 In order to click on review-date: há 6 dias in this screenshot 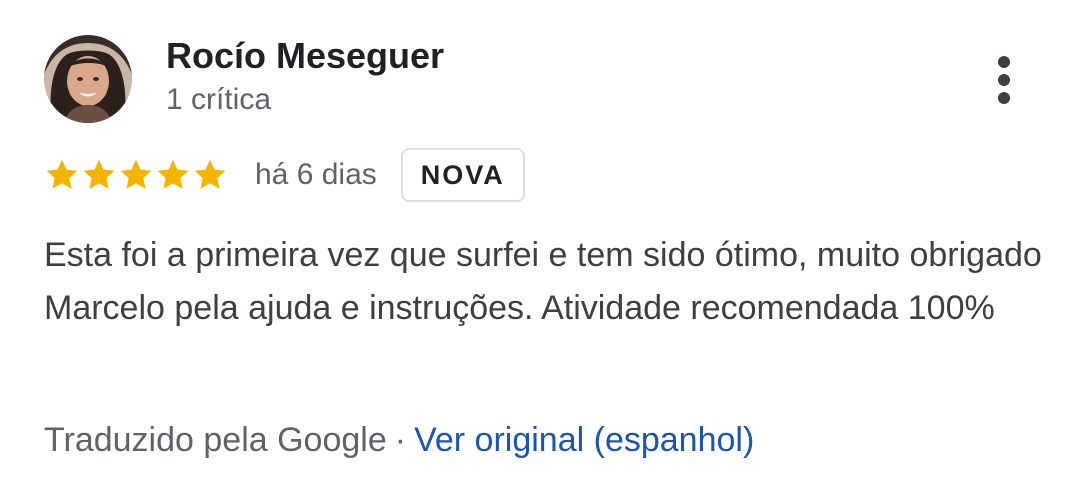, I will do `click(316, 174)`.